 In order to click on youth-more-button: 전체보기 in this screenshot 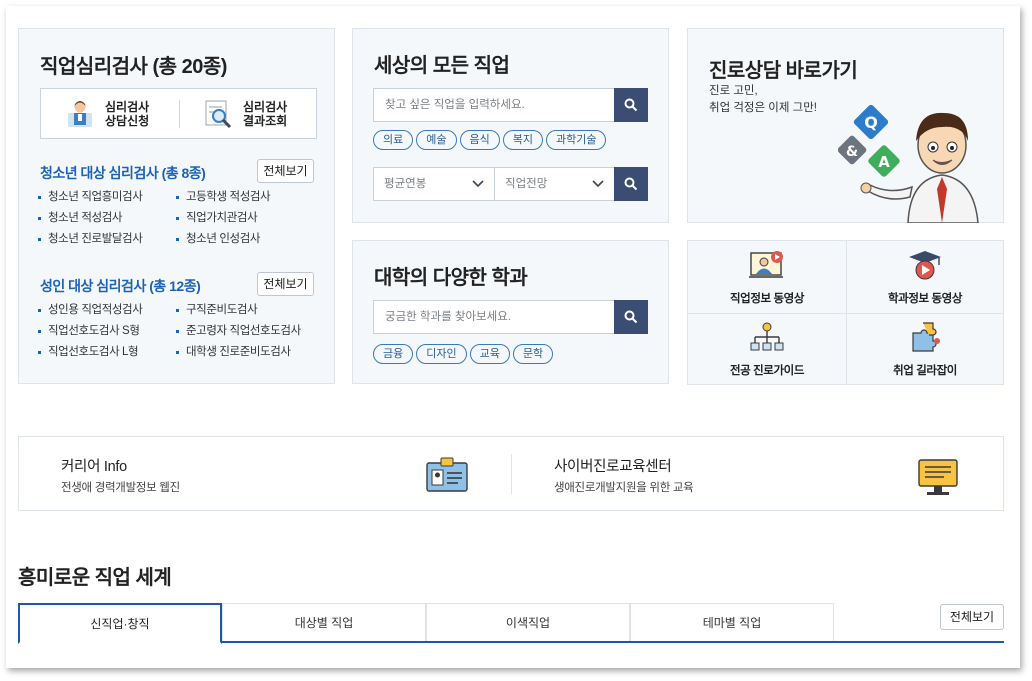, I will do `click(285, 171)`.